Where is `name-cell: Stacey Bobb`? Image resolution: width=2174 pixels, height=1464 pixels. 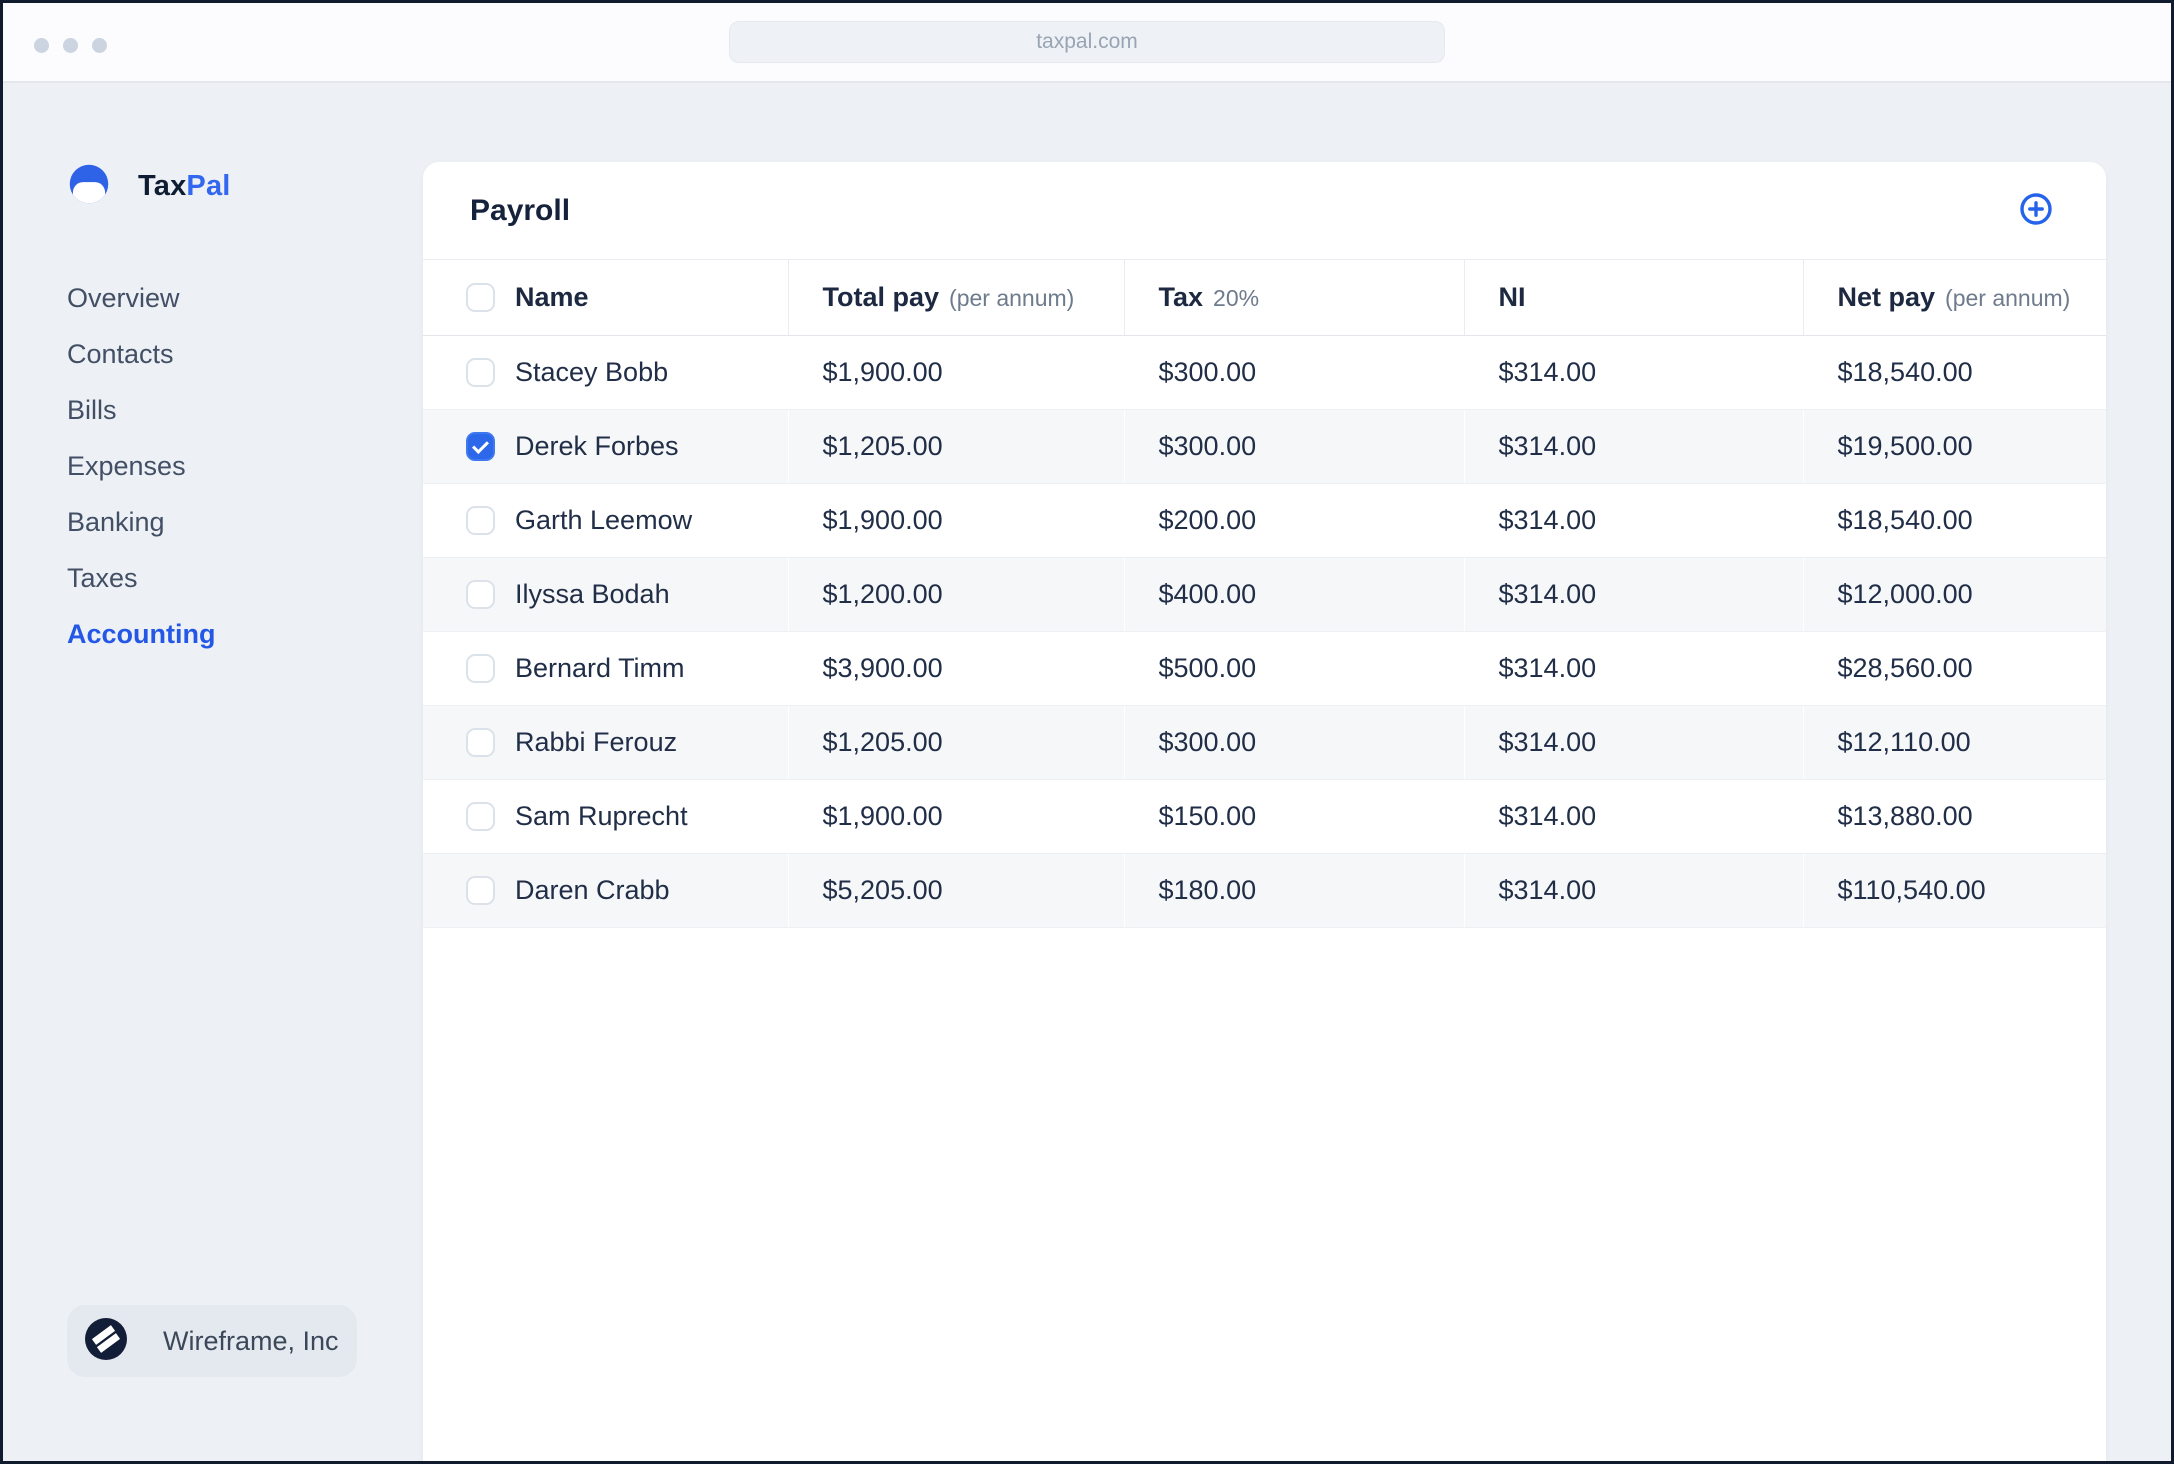 name-cell: Stacey Bobb is located at coordinates (605, 372).